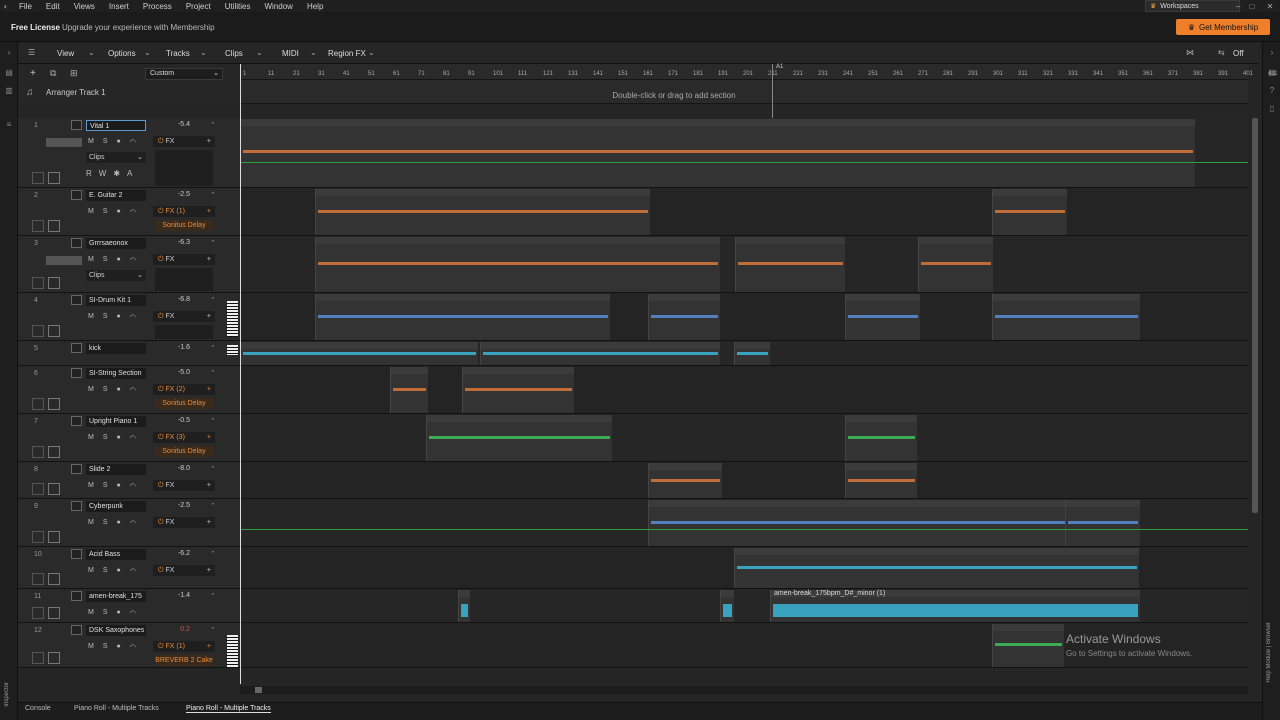 The height and width of the screenshot is (720, 1280). Describe the element at coordinates (33, 73) in the screenshot. I see `add-track-icon: +` at that location.